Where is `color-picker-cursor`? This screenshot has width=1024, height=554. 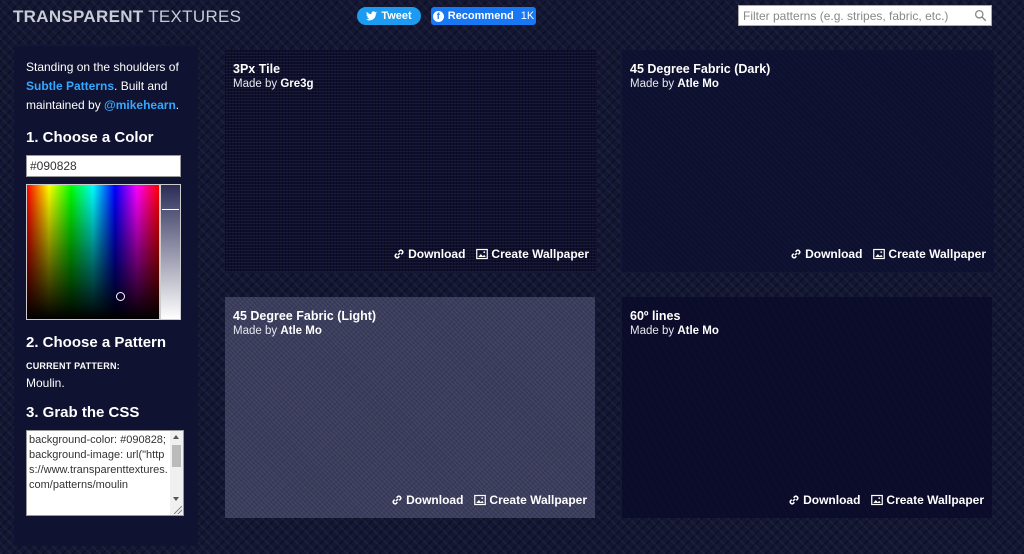
color-picker-cursor is located at coordinates (120, 296).